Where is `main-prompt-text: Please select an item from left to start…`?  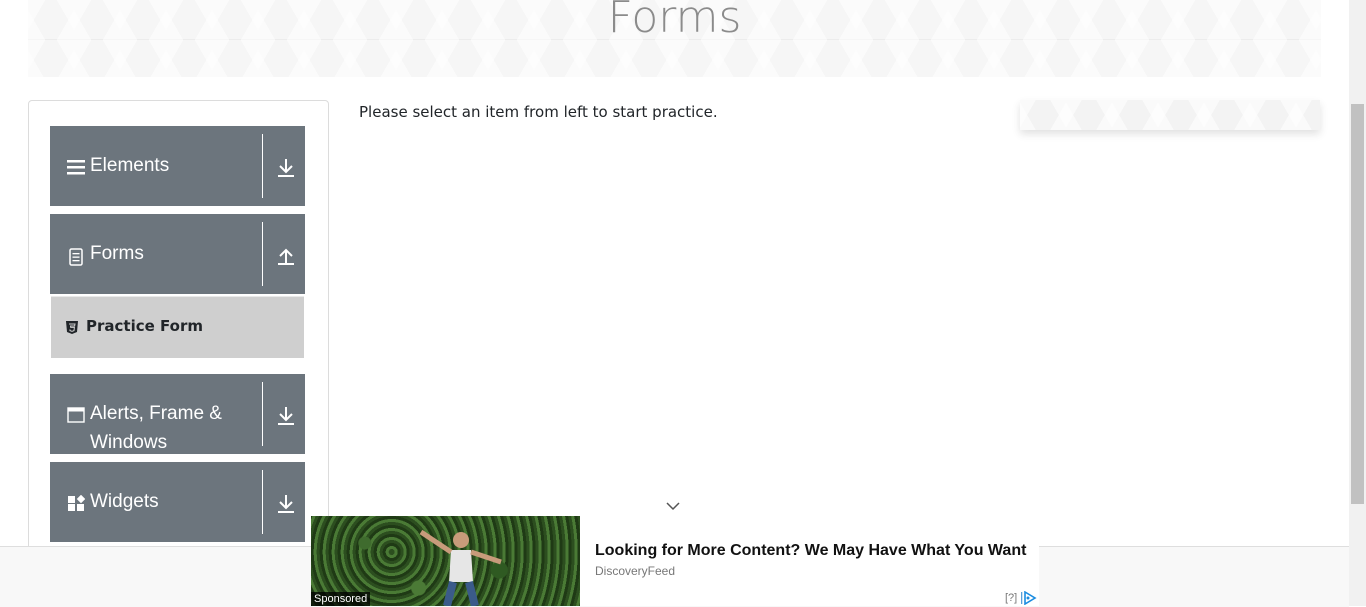 main-prompt-text: Please select an item from left to start… is located at coordinates (538, 112).